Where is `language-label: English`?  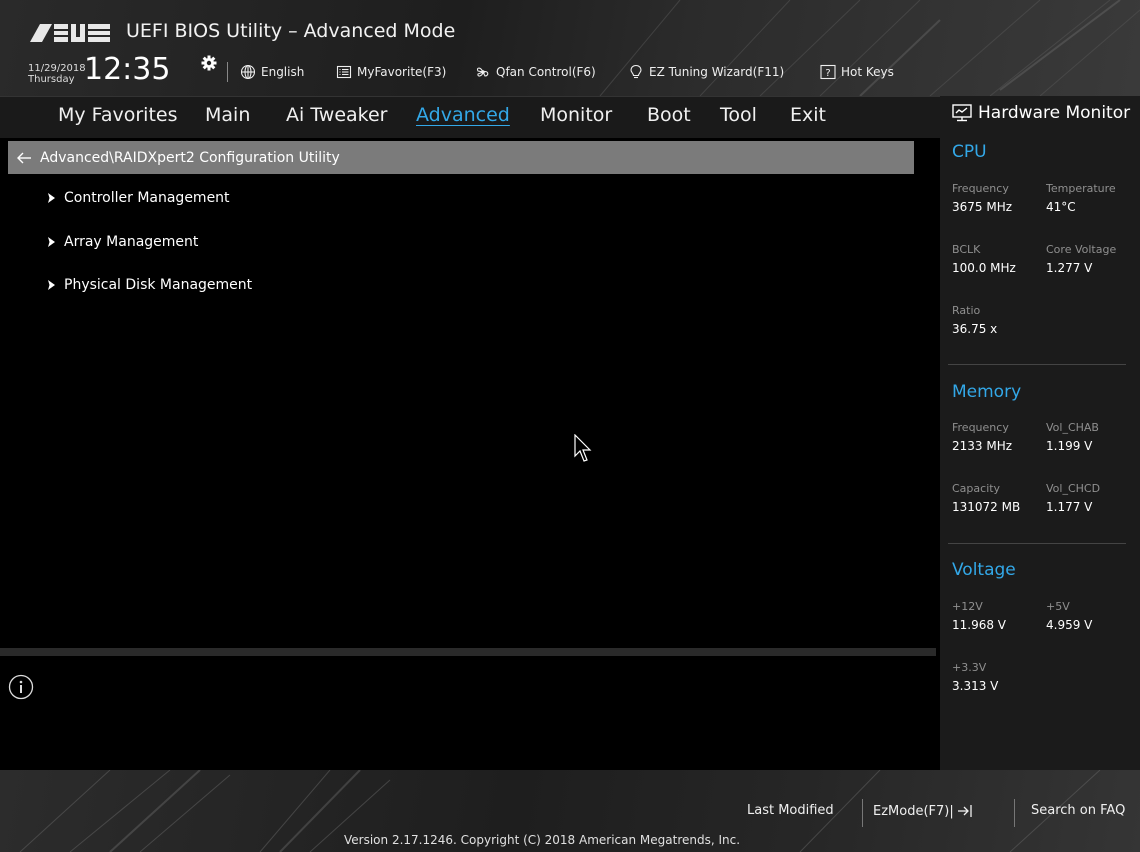
language-label: English is located at coordinates (283, 72).